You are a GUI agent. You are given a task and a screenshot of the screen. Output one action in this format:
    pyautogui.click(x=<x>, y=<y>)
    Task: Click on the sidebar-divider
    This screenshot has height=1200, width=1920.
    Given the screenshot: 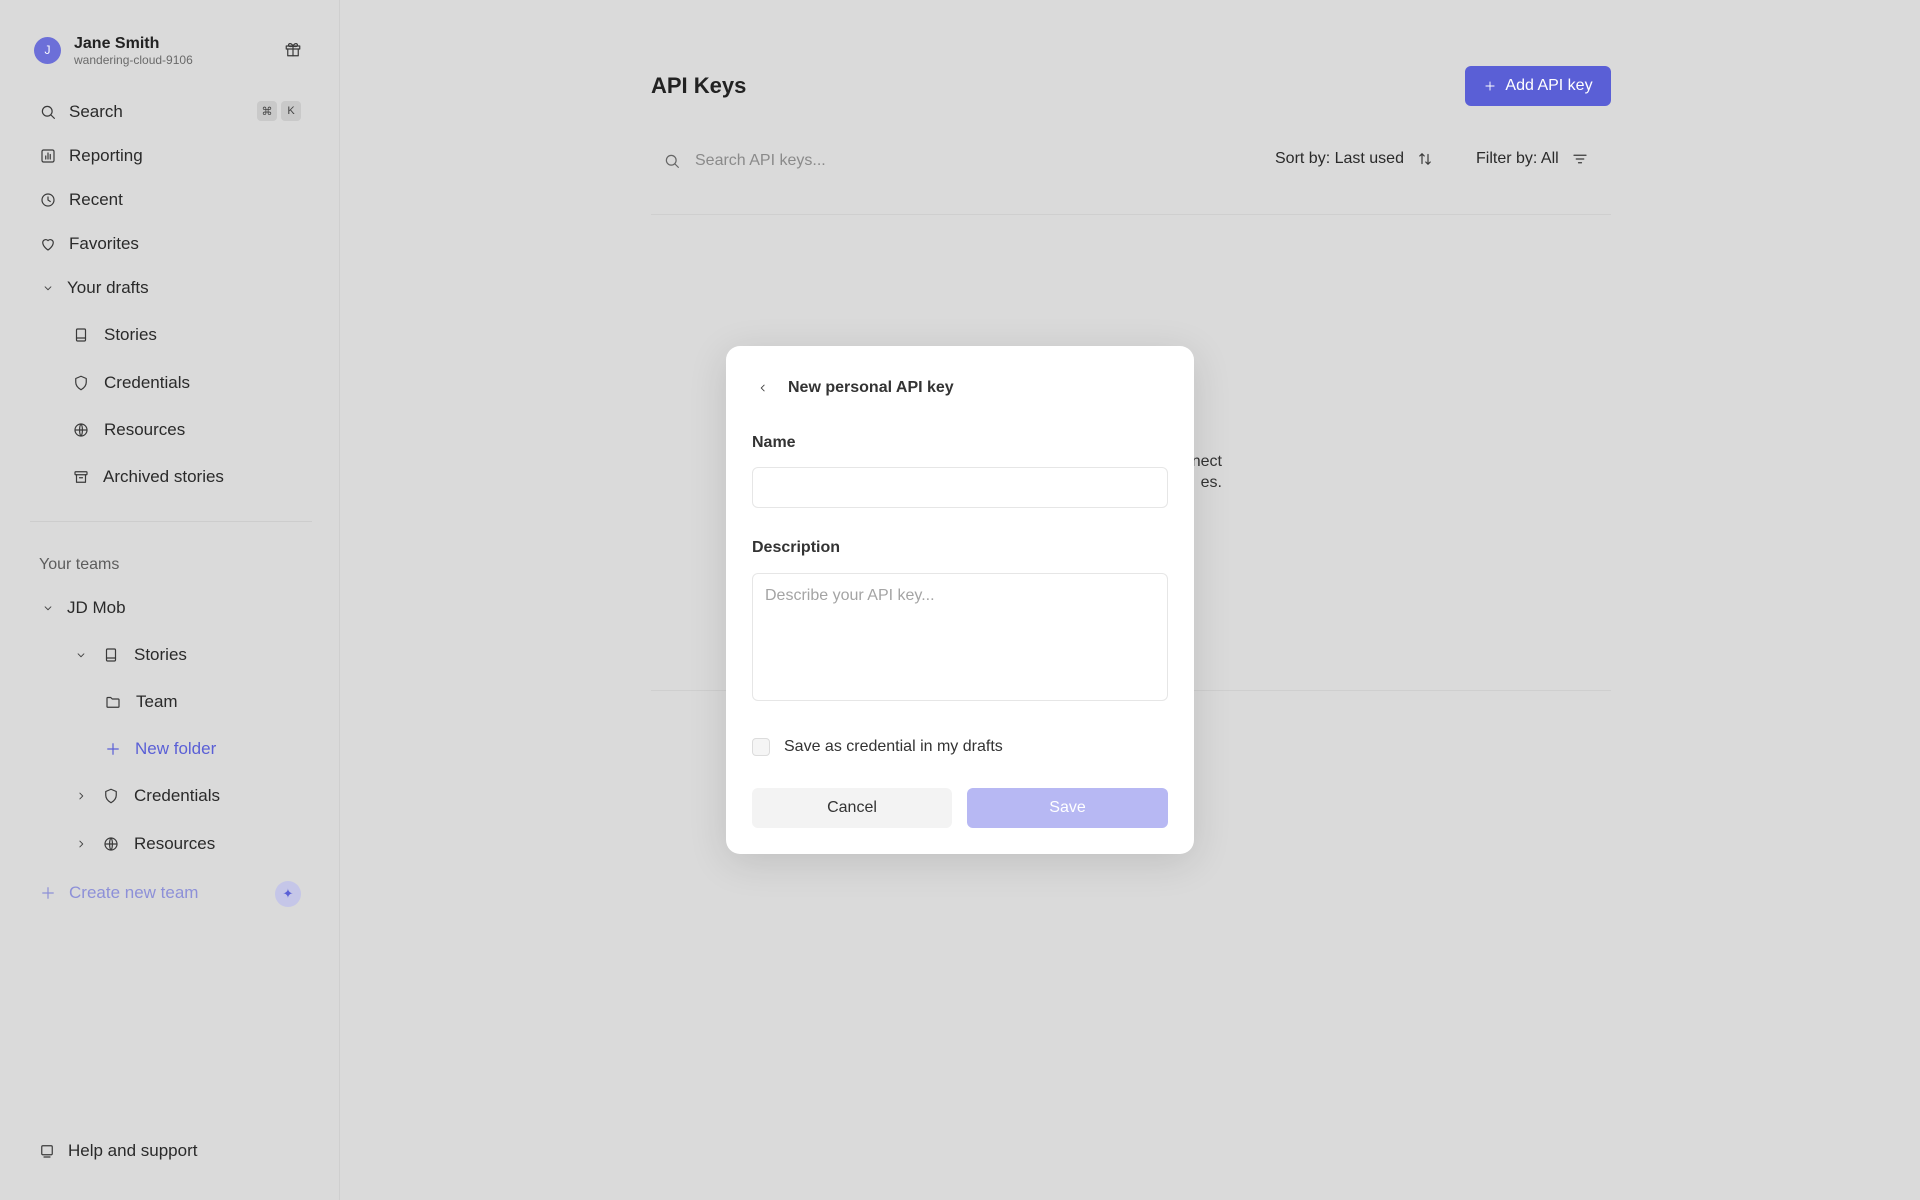 What is the action you would take?
    pyautogui.click(x=171, y=521)
    